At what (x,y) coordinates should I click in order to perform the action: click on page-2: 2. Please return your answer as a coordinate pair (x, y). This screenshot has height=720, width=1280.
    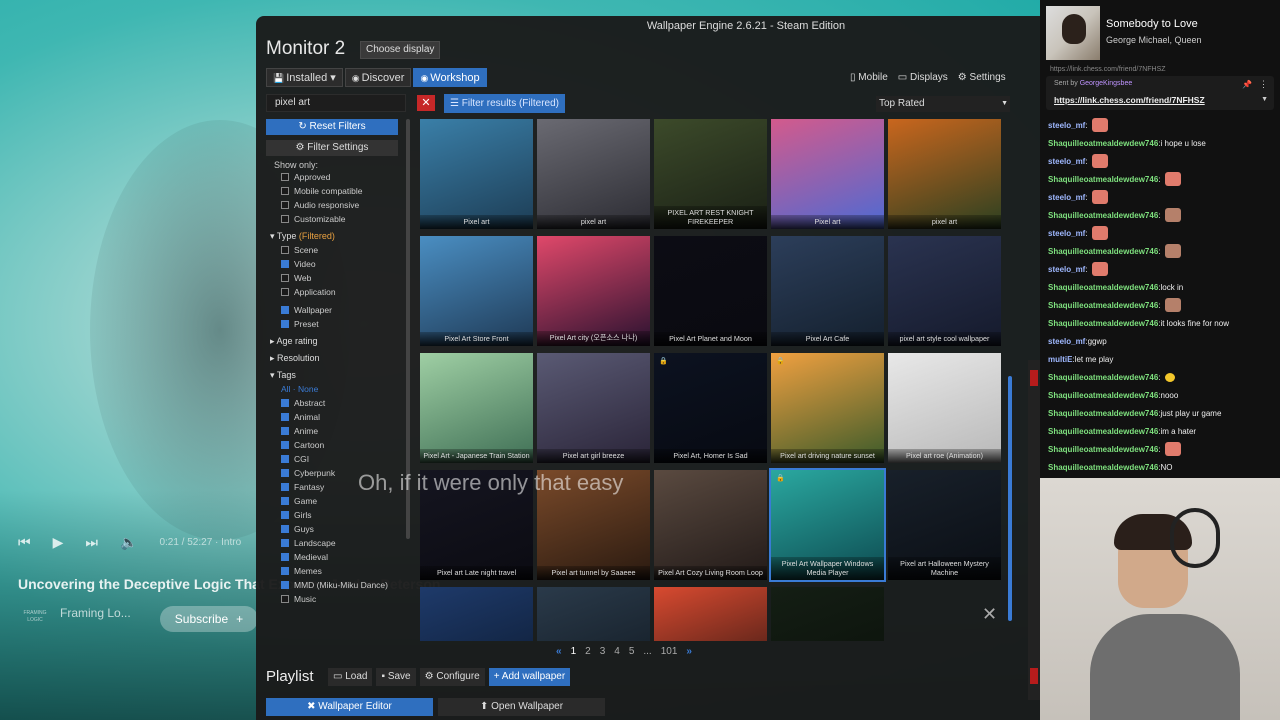
    Looking at the image, I should click on (588, 651).